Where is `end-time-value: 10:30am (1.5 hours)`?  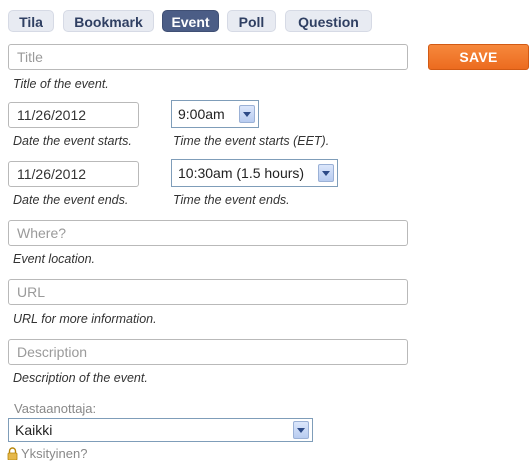 end-time-value: 10:30am (1.5 hours) is located at coordinates (241, 173).